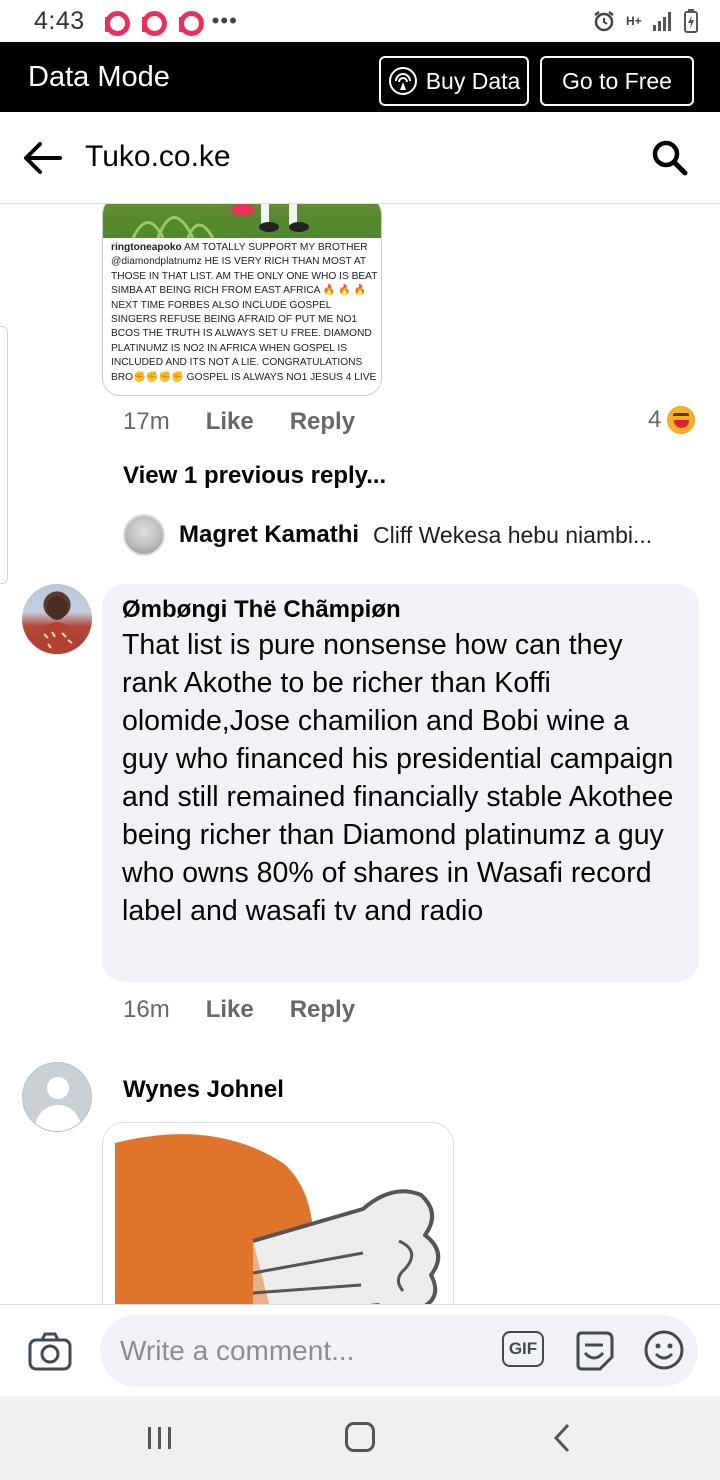  I want to click on go-to-free-button: Go to Free, so click(617, 81).